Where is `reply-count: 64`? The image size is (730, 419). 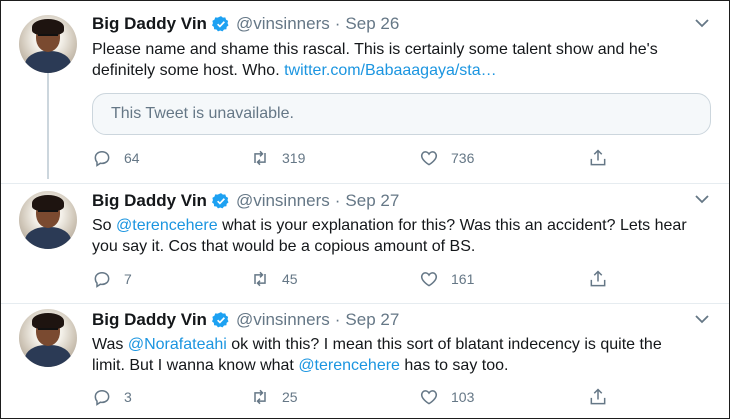 reply-count: 64 is located at coordinates (132, 158).